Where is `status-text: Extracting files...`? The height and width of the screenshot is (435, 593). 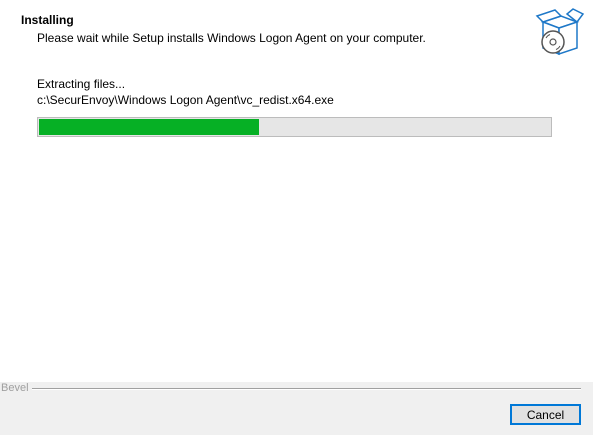
status-text: Extracting files... is located at coordinates (81, 84).